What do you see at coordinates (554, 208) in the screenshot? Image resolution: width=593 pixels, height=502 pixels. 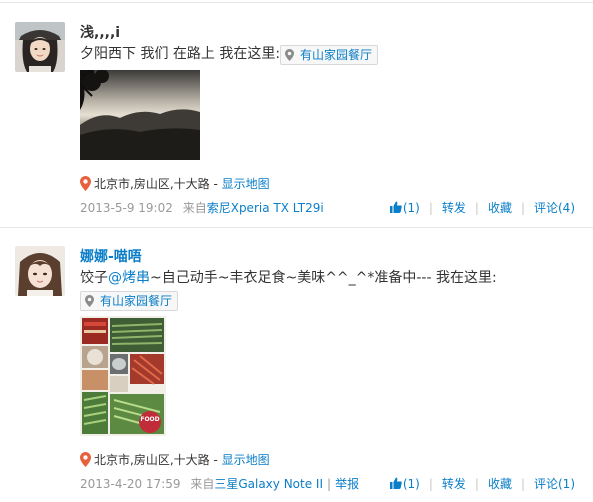 I see `comment-button: 评论(4)` at bounding box center [554, 208].